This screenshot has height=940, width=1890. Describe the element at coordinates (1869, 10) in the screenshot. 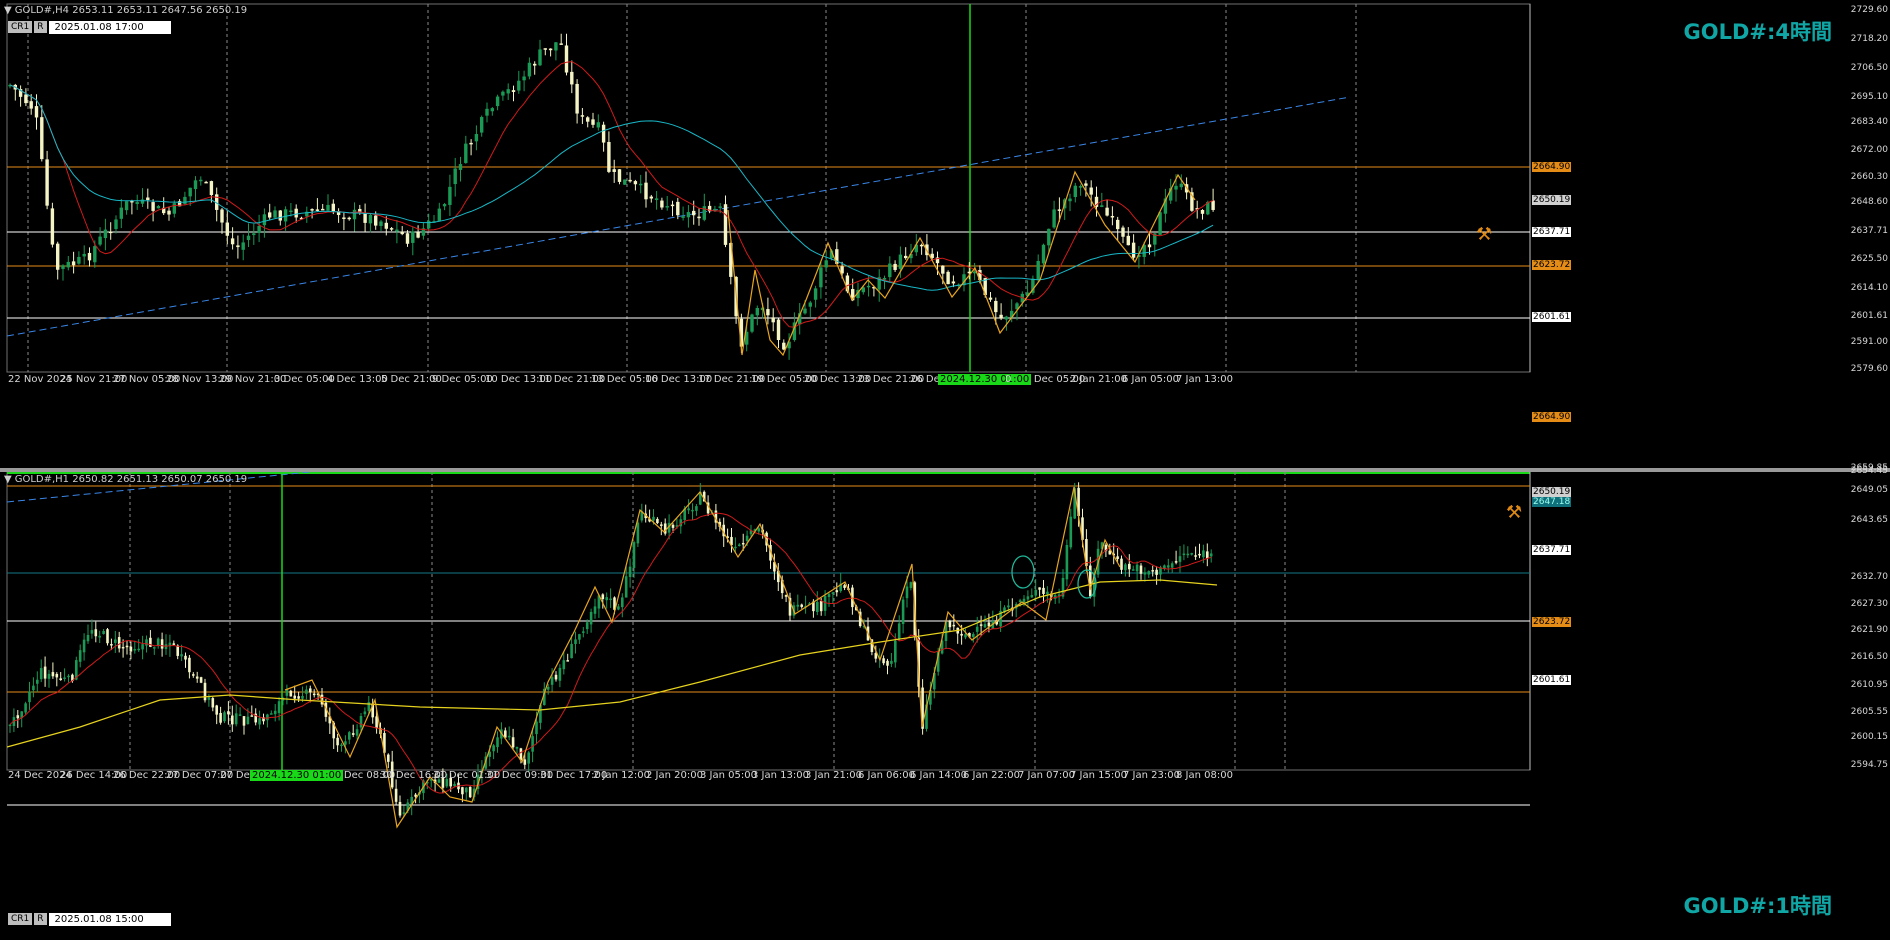

I see `price-axis-label: 2729.60` at that location.